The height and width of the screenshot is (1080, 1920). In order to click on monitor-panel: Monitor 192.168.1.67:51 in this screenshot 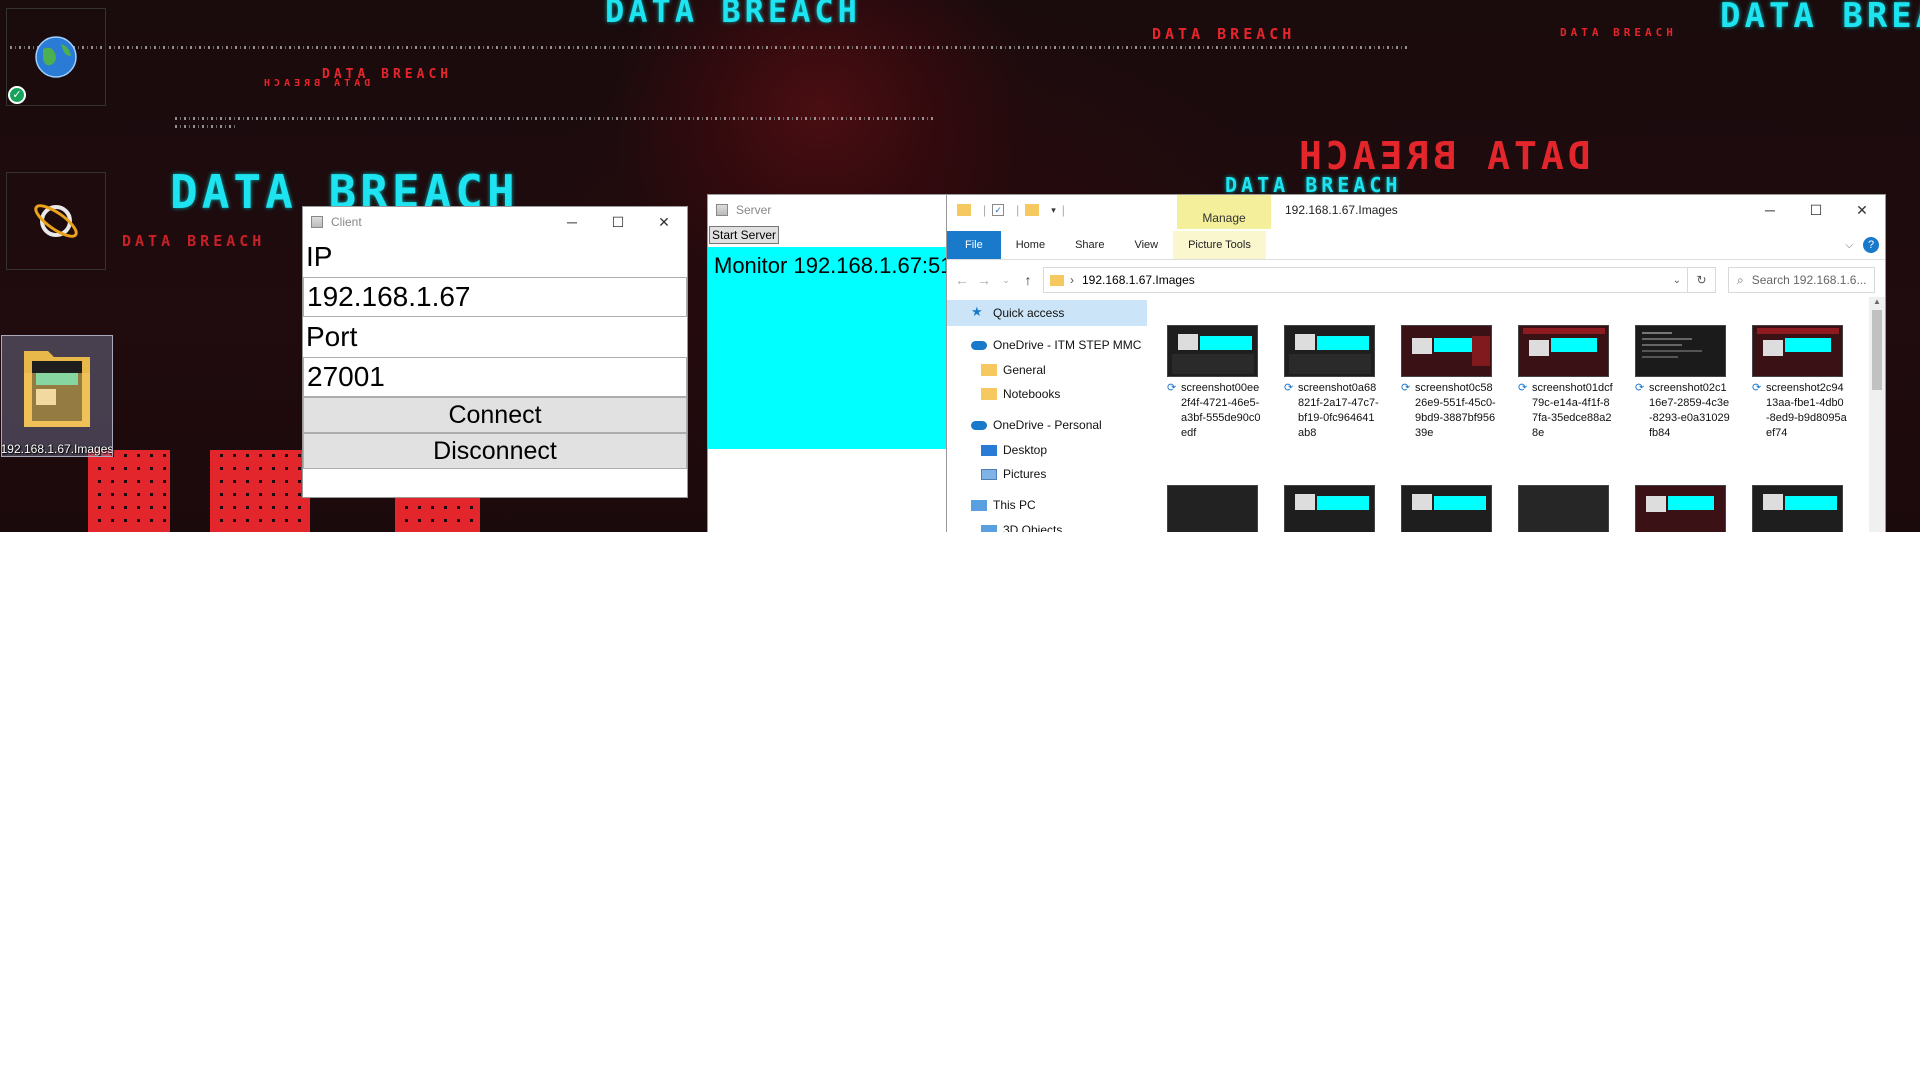, I will do `click(832, 348)`.